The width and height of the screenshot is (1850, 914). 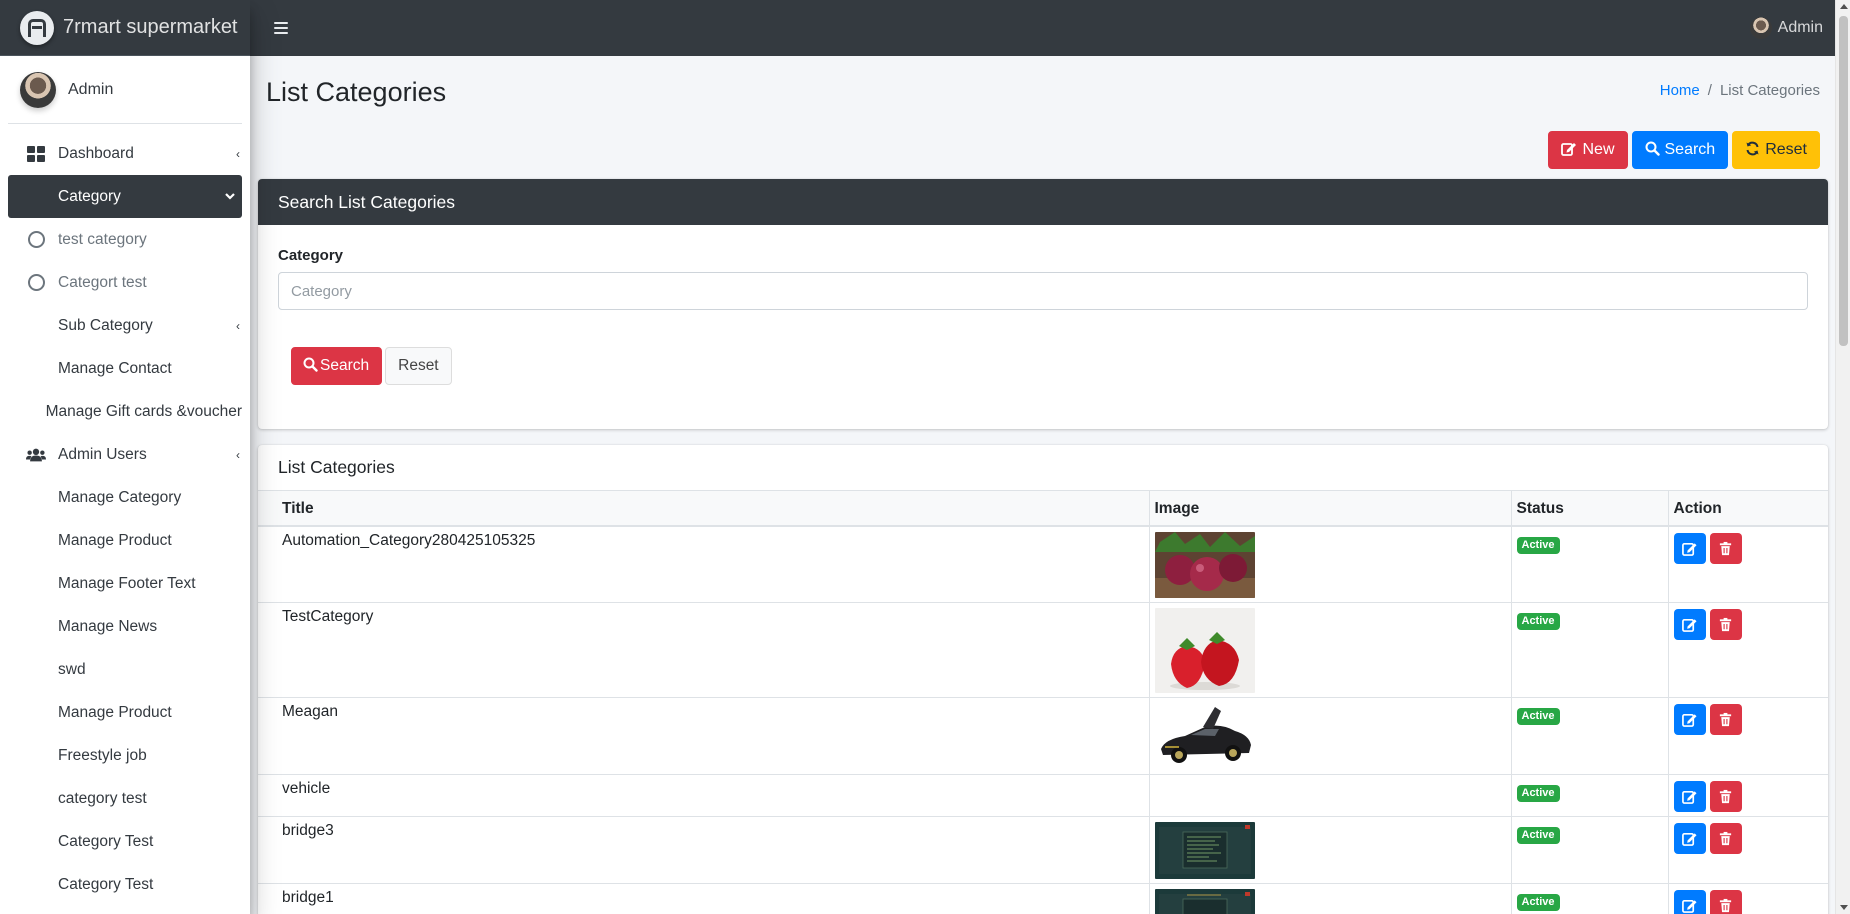 What do you see at coordinates (1748, 509) in the screenshot?
I see `column-header-action: Action` at bounding box center [1748, 509].